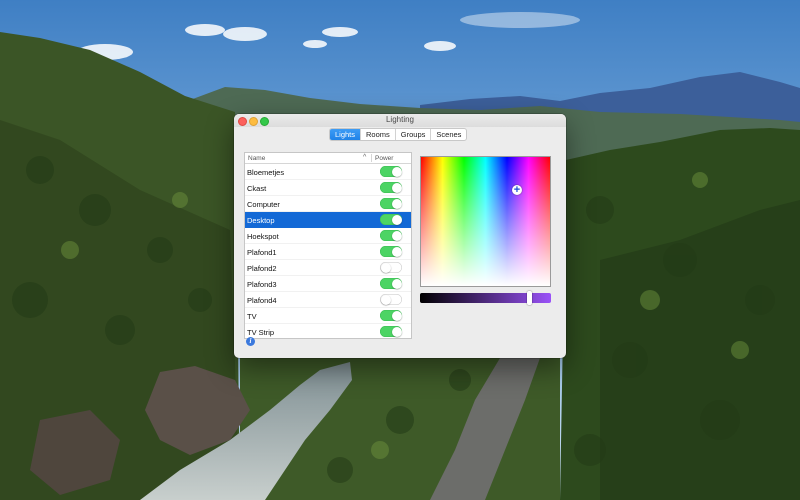  What do you see at coordinates (266, 172) in the screenshot?
I see `light-name: Bloemetjes` at bounding box center [266, 172].